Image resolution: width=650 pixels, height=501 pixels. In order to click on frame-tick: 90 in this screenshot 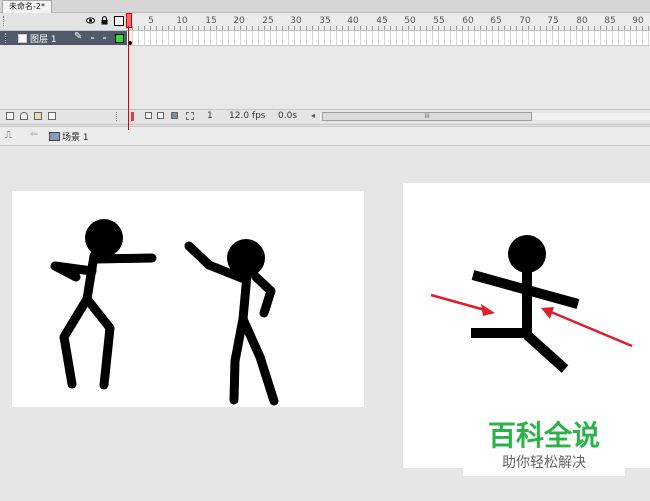, I will do `click(638, 21)`.